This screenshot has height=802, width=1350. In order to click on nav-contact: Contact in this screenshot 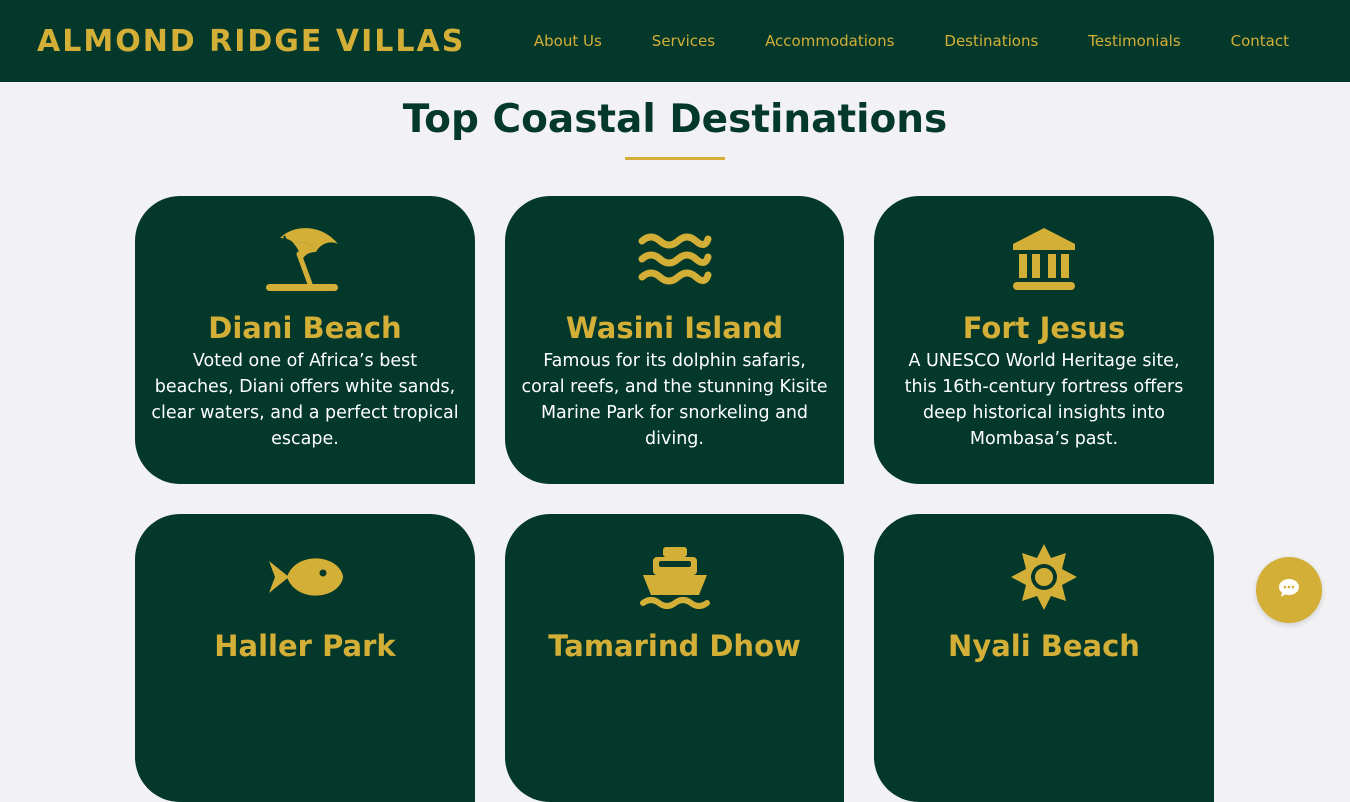, I will do `click(1260, 41)`.